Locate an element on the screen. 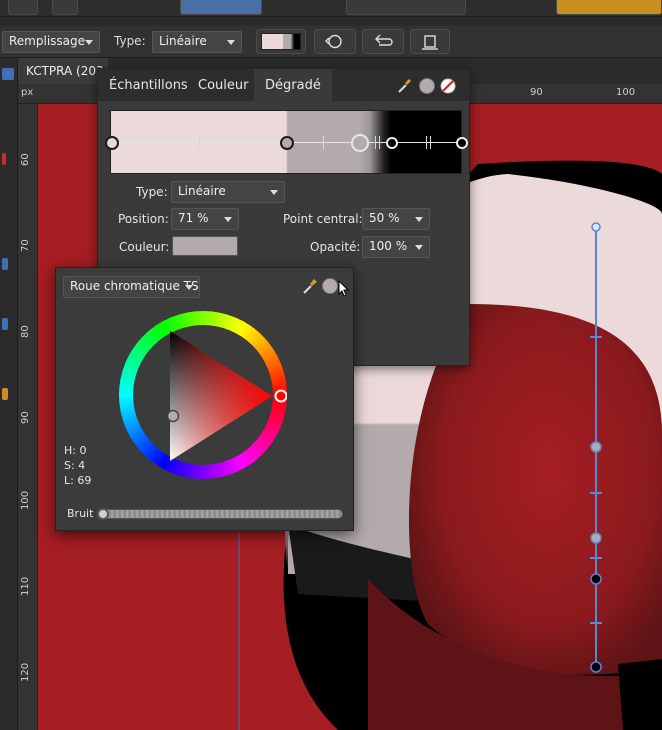  panel-type-value: Linéaire is located at coordinates (202, 191).